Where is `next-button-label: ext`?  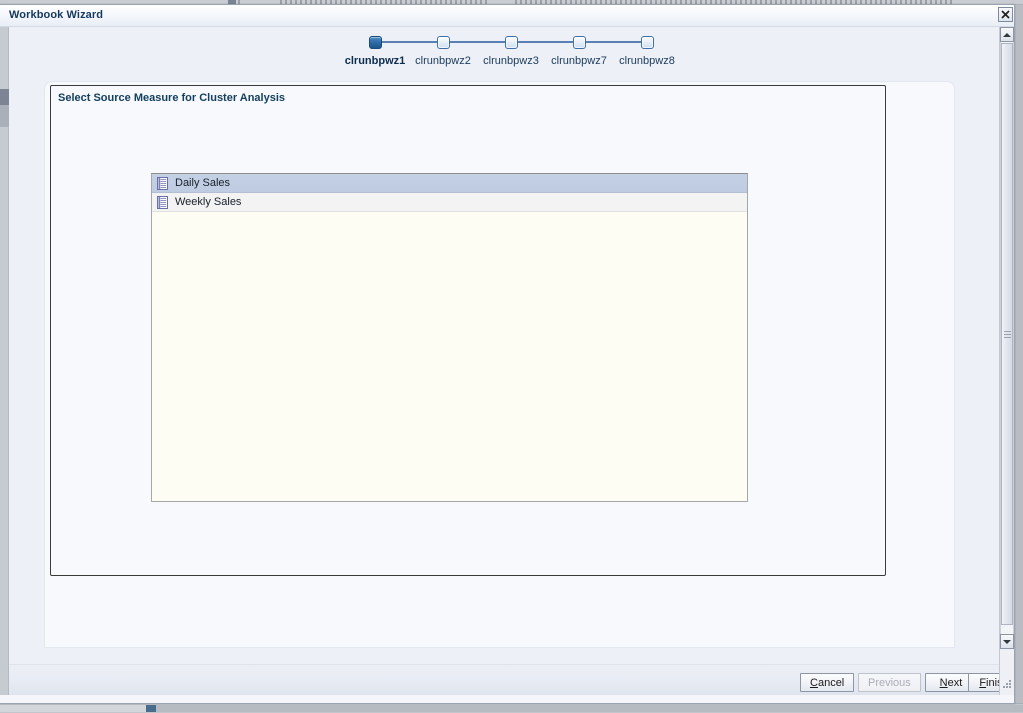
next-button-label: ext is located at coordinates (955, 682).